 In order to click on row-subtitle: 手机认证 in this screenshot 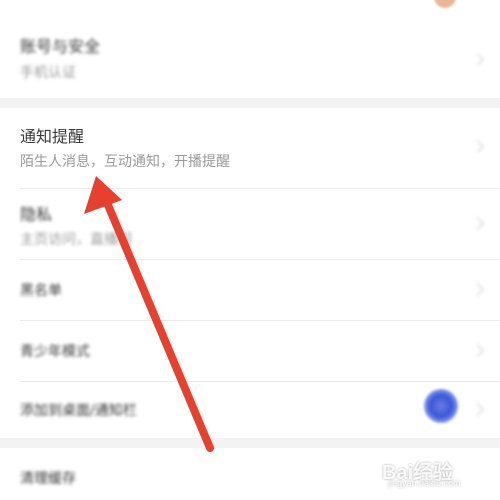, I will do `click(48, 73)`.